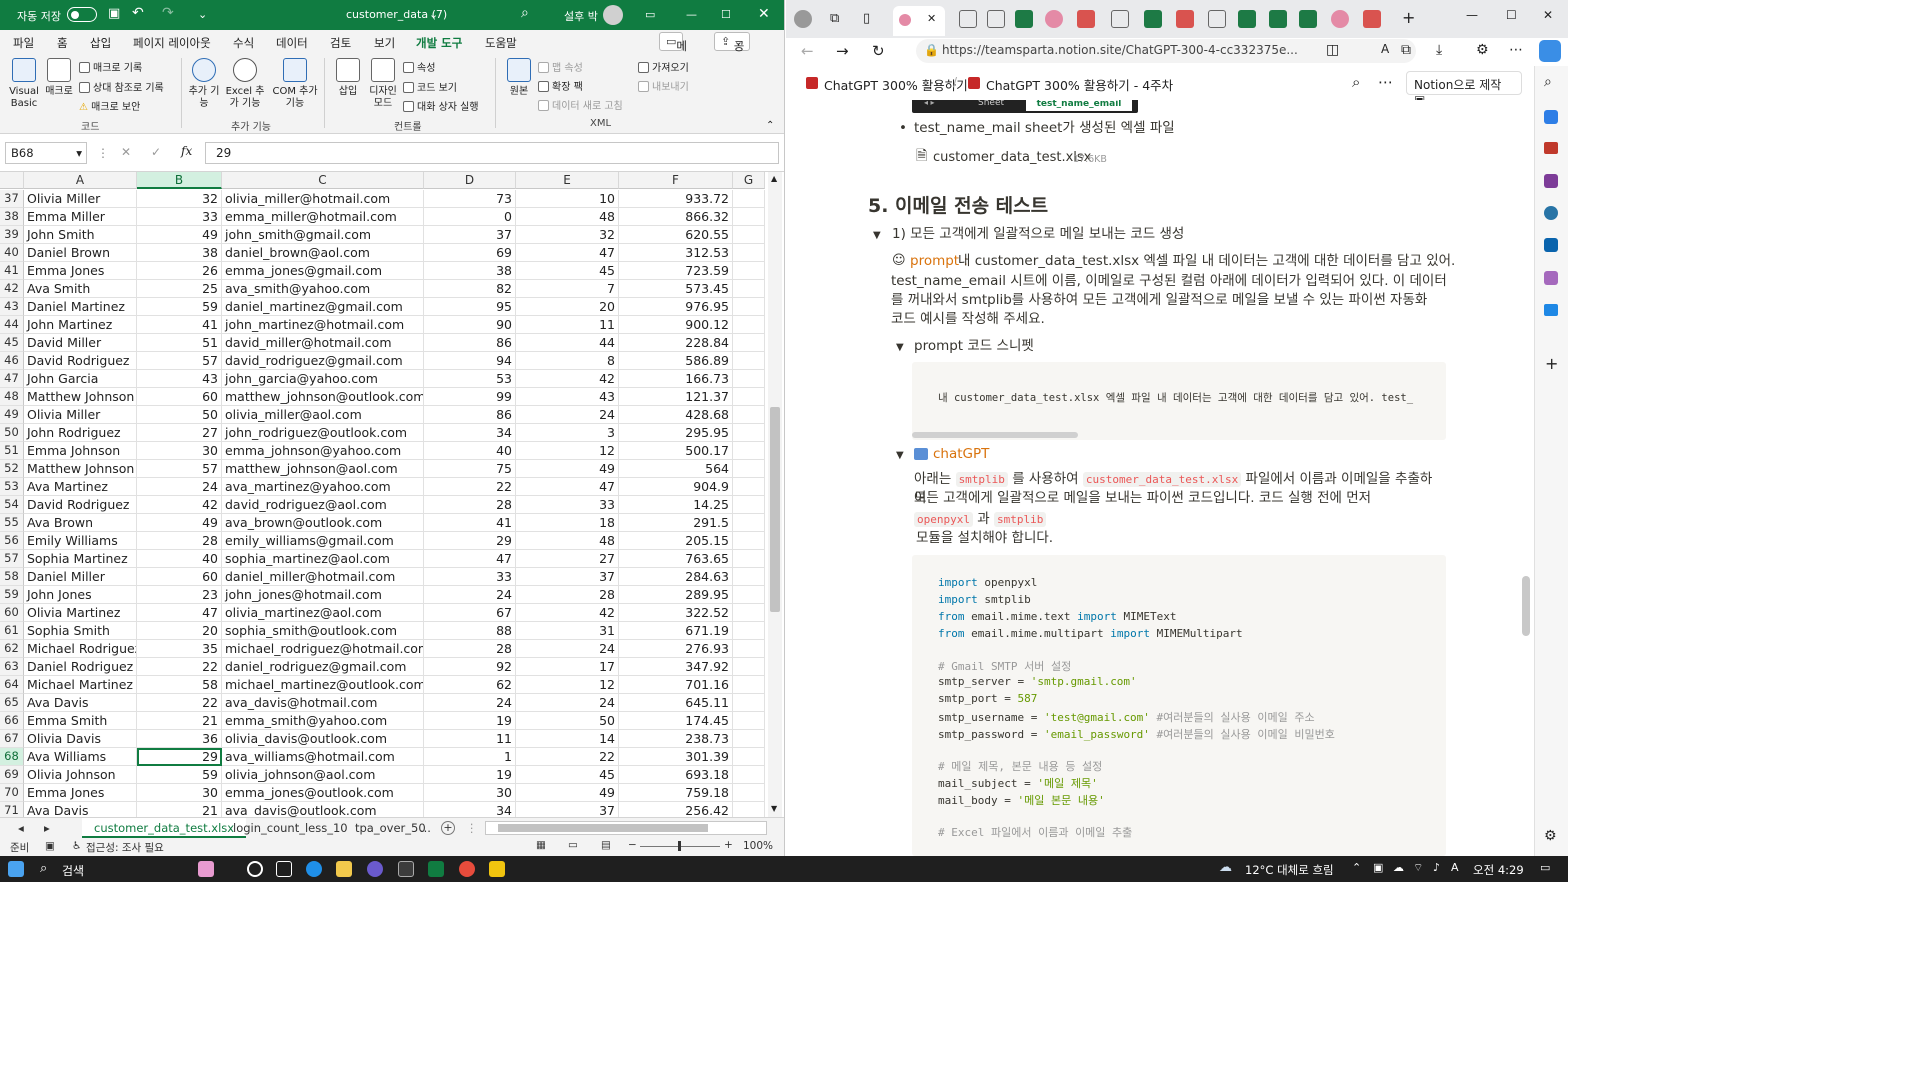  Describe the element at coordinates (21, 828) in the screenshot. I see `sheet-nav-prev-icon: ◂` at that location.